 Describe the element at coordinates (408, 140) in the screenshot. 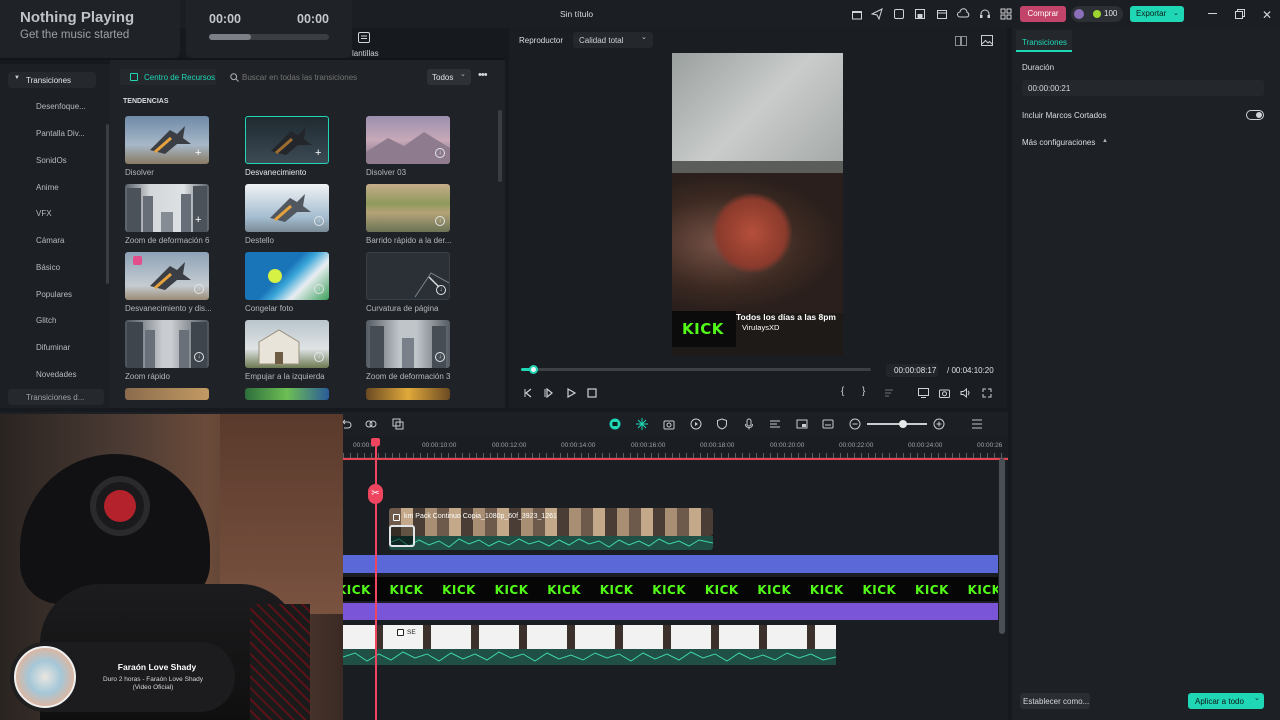

I see `transition-thumb-disolver-03: ↓` at that location.